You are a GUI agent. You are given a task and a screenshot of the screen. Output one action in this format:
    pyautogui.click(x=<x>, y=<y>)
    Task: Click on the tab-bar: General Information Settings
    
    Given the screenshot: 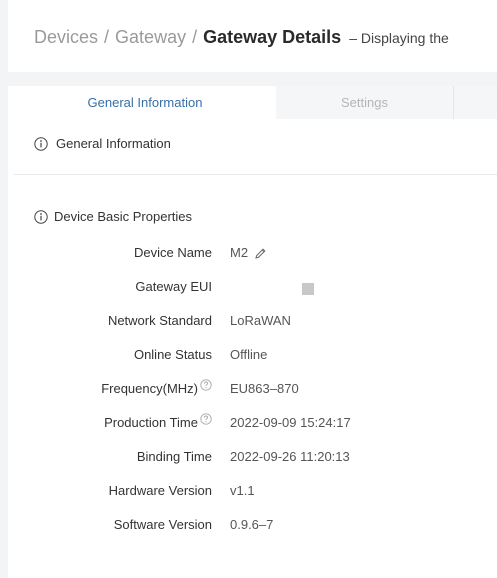 What is the action you would take?
    pyautogui.click(x=255, y=102)
    